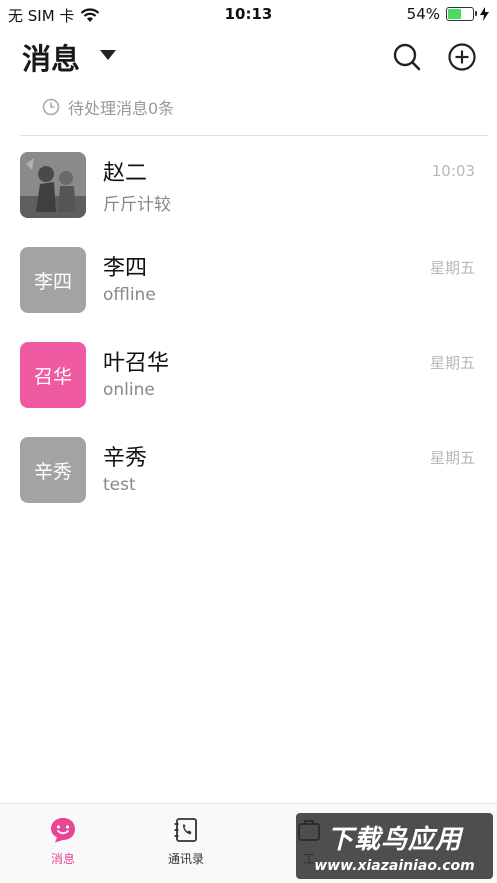  What do you see at coordinates (454, 14) in the screenshot?
I see `battery-level-fill` at bounding box center [454, 14].